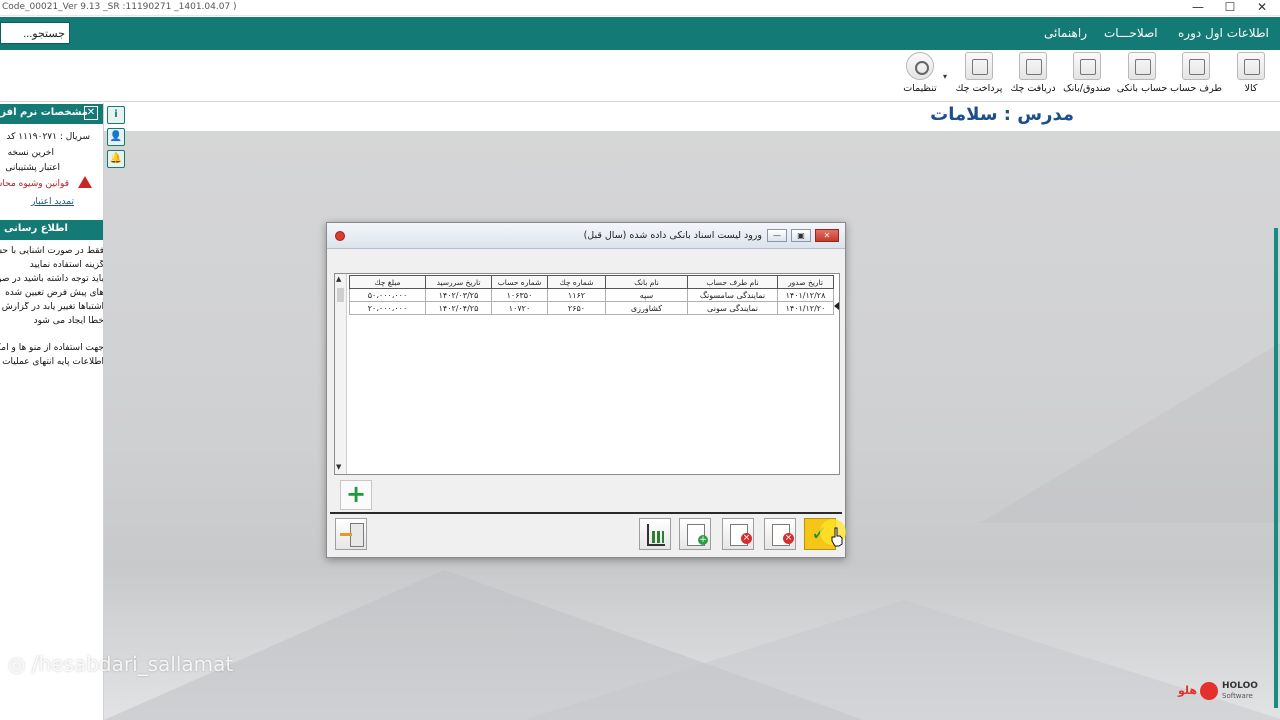  I want to click on check-receive-icon, so click(1033, 66).